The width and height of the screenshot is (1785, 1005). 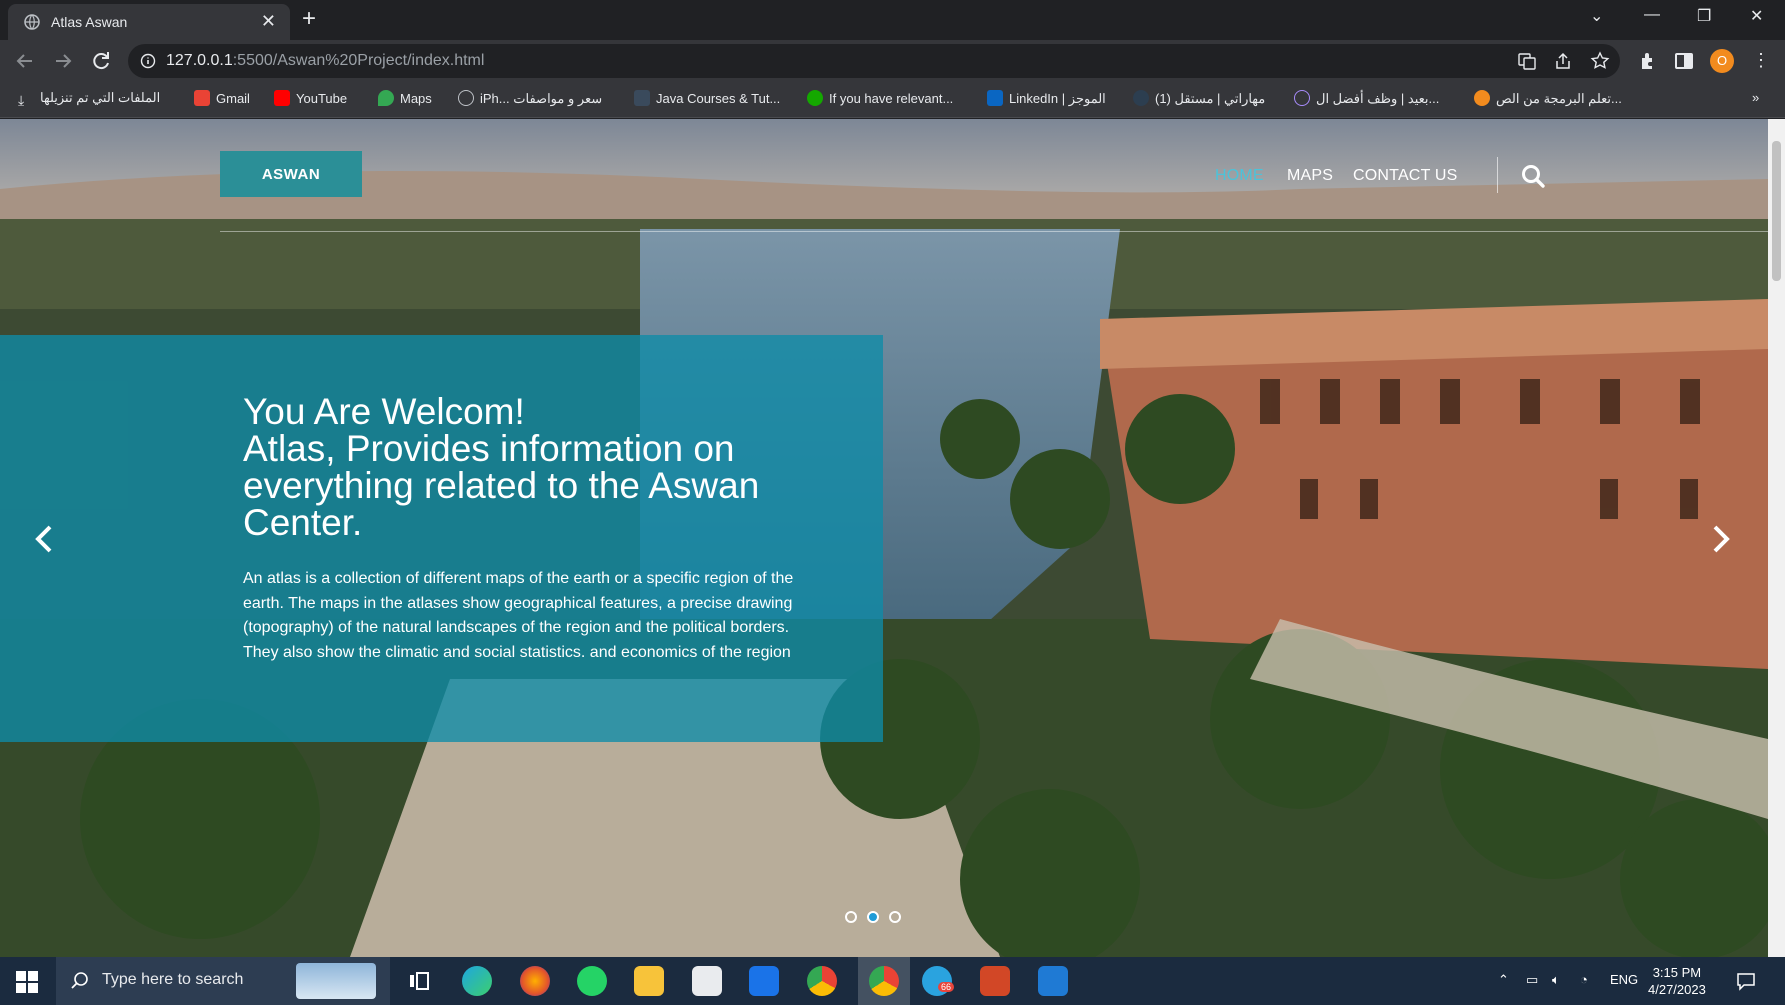 I want to click on battery-icon: ▭, so click(x=1532, y=980).